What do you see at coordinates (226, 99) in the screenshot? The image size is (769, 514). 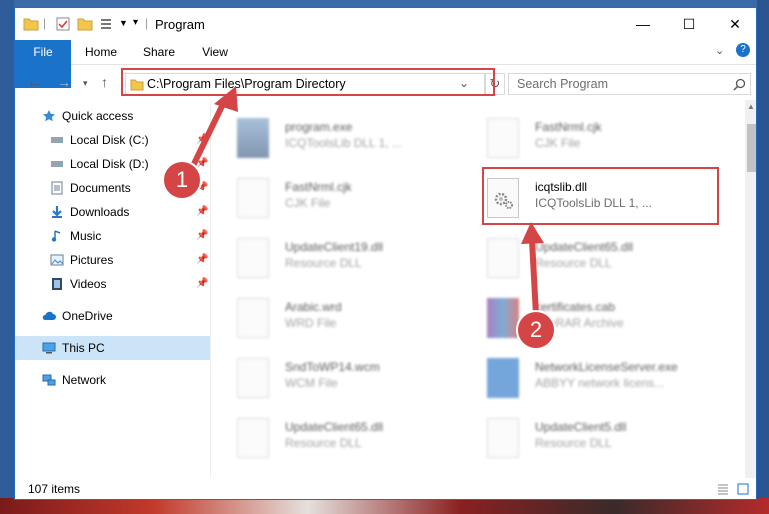 I see `arrow-1-head-icon` at bounding box center [226, 99].